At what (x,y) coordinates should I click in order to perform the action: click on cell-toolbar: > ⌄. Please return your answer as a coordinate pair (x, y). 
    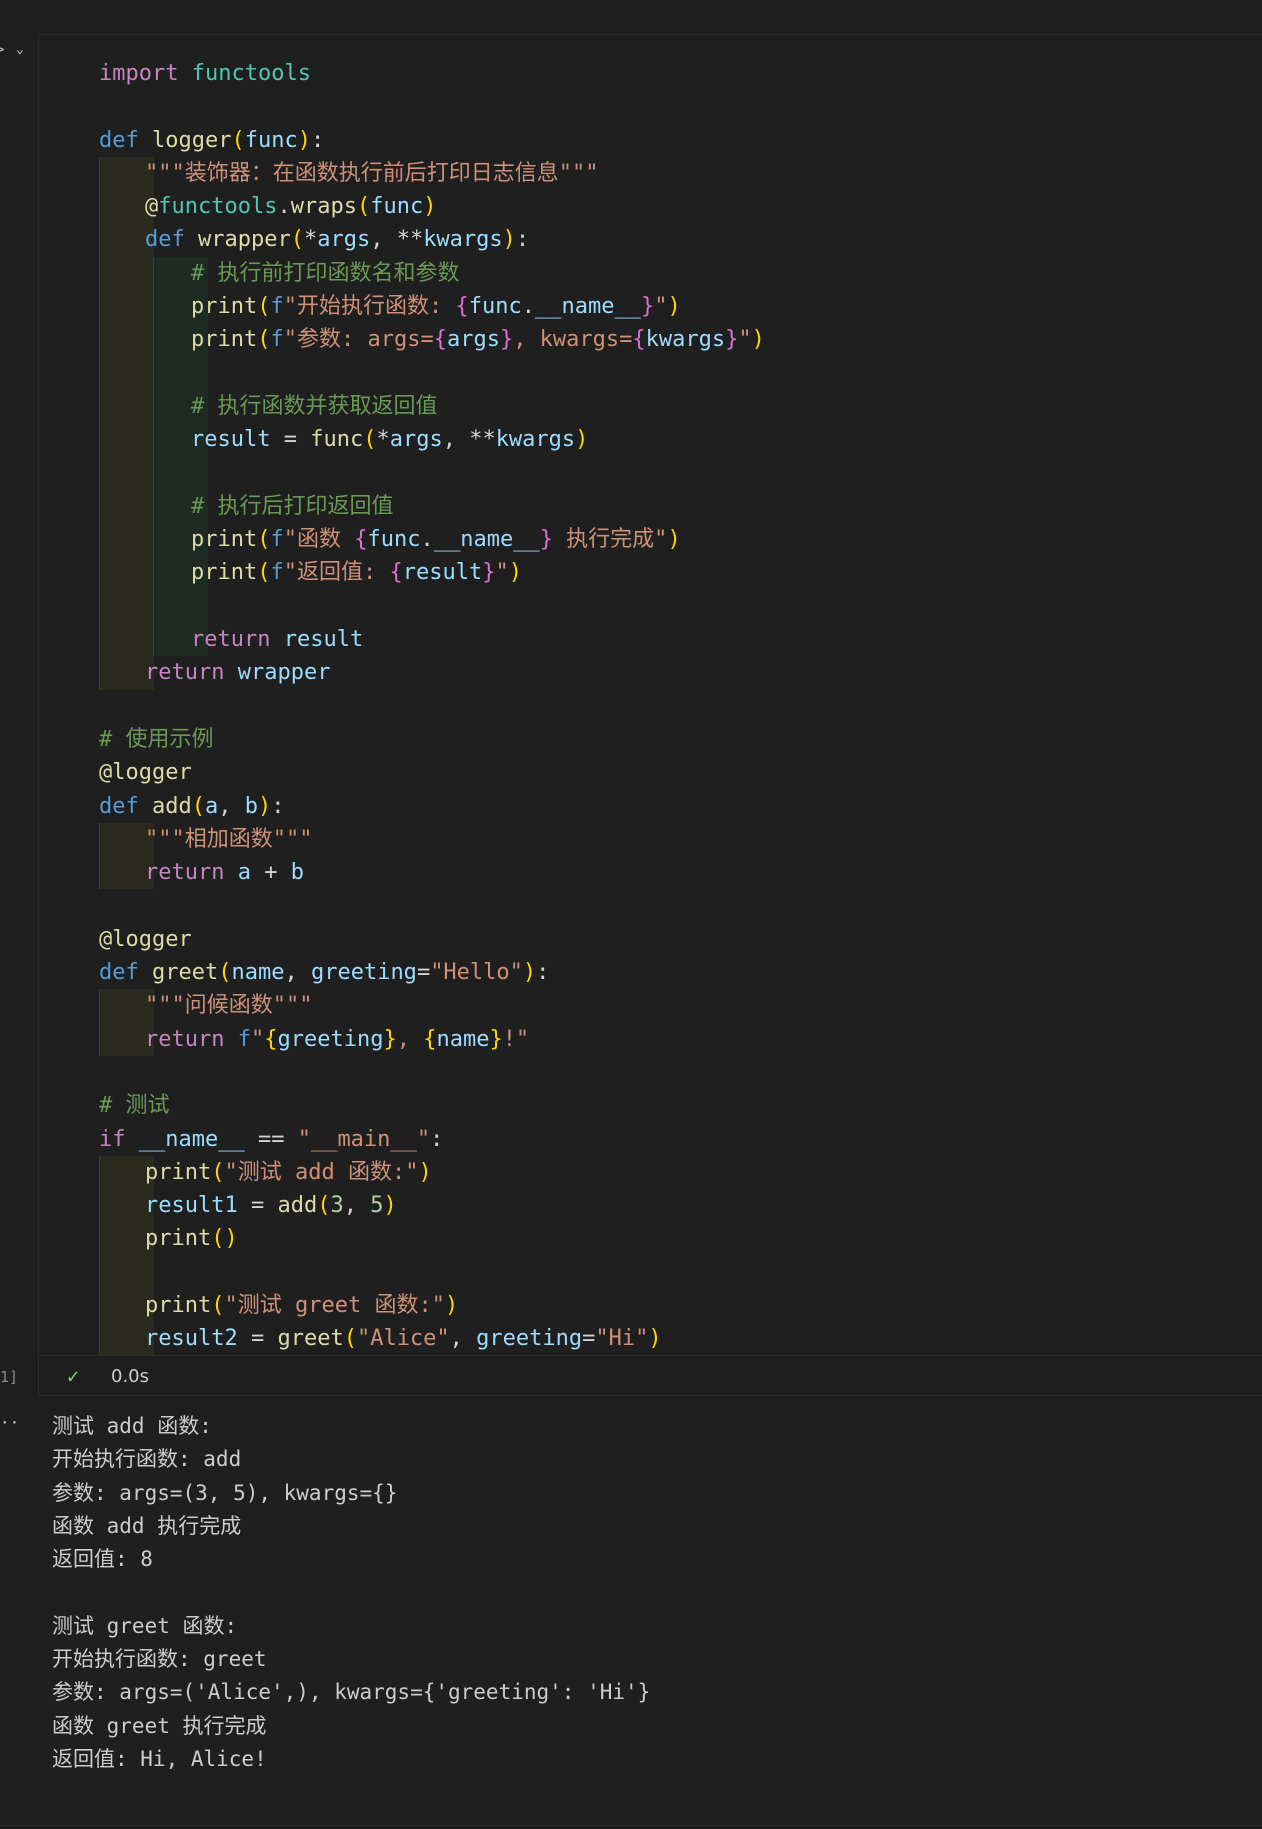
    Looking at the image, I should click on (17, 52).